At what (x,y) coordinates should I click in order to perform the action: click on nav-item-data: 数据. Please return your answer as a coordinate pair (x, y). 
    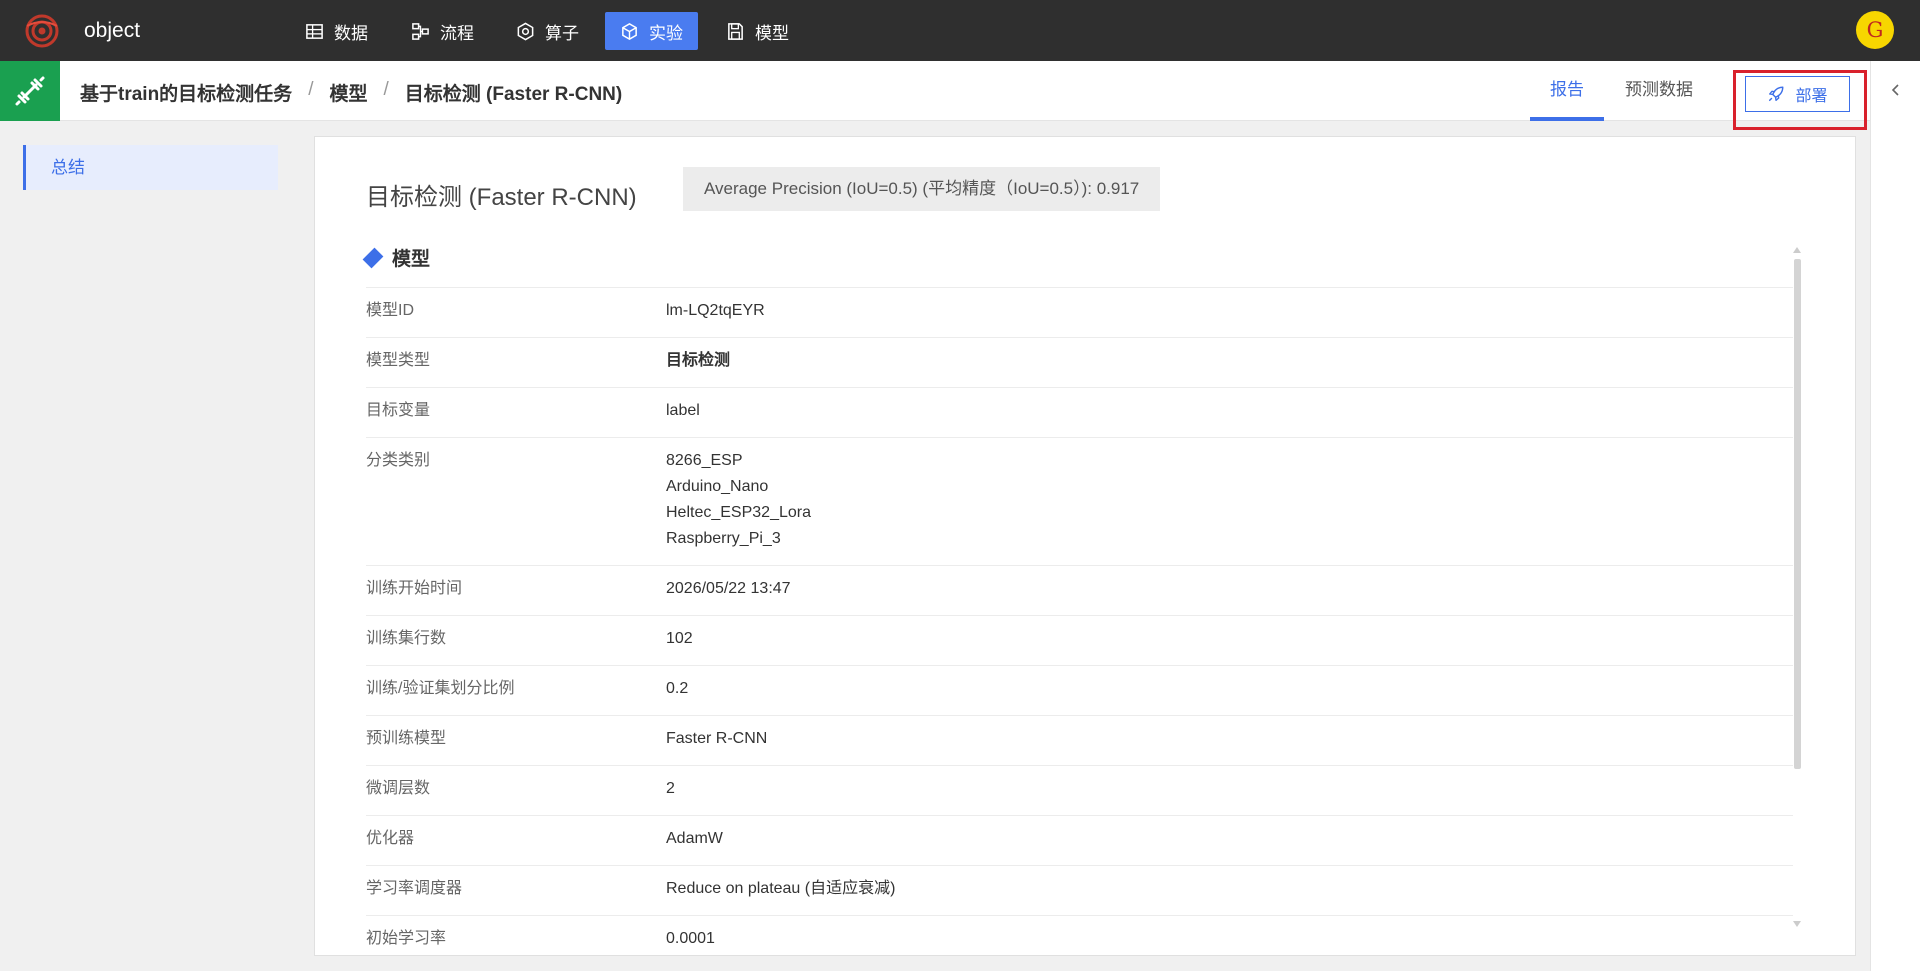
    Looking at the image, I should click on (336, 31).